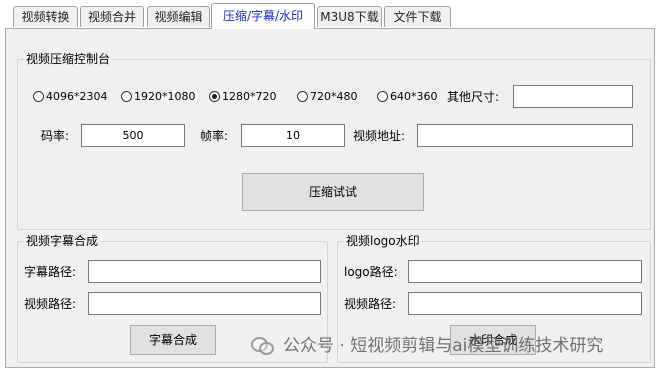 Image resolution: width=662 pixels, height=373 pixels. Describe the element at coordinates (370, 304) in the screenshot. I see `logo-video-path-label: 视频路径:` at that location.